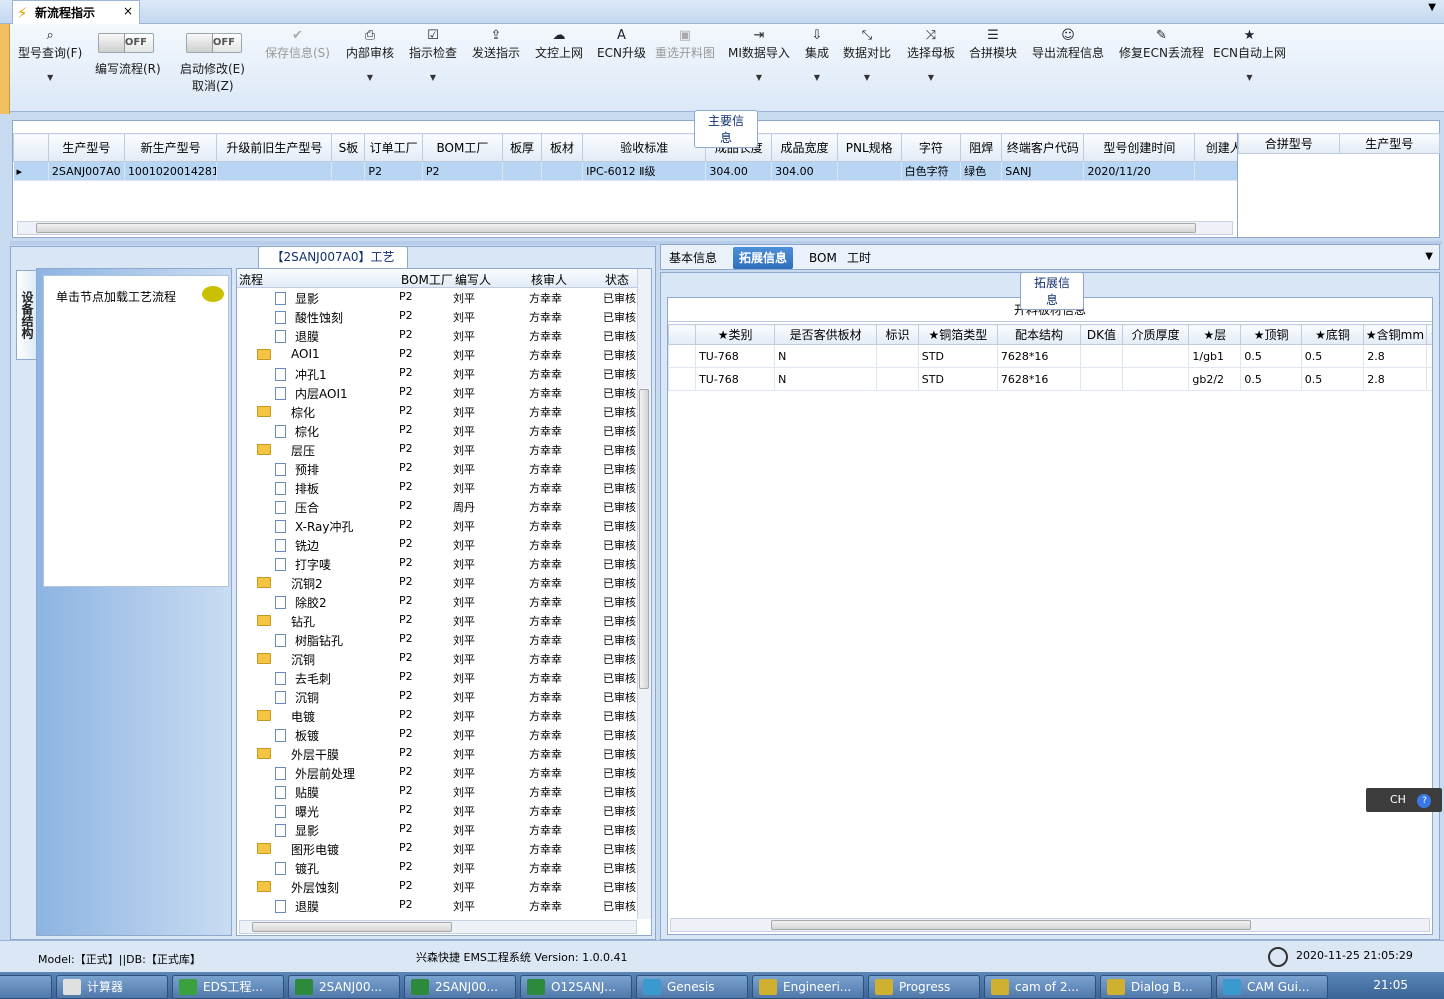  Describe the element at coordinates (170, 147) in the screenshot. I see `column-header: 新生产型号` at that location.